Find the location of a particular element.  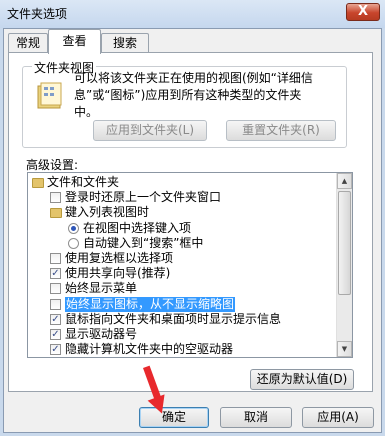

option-label: 使用复选框以选择项 is located at coordinates (119, 258).